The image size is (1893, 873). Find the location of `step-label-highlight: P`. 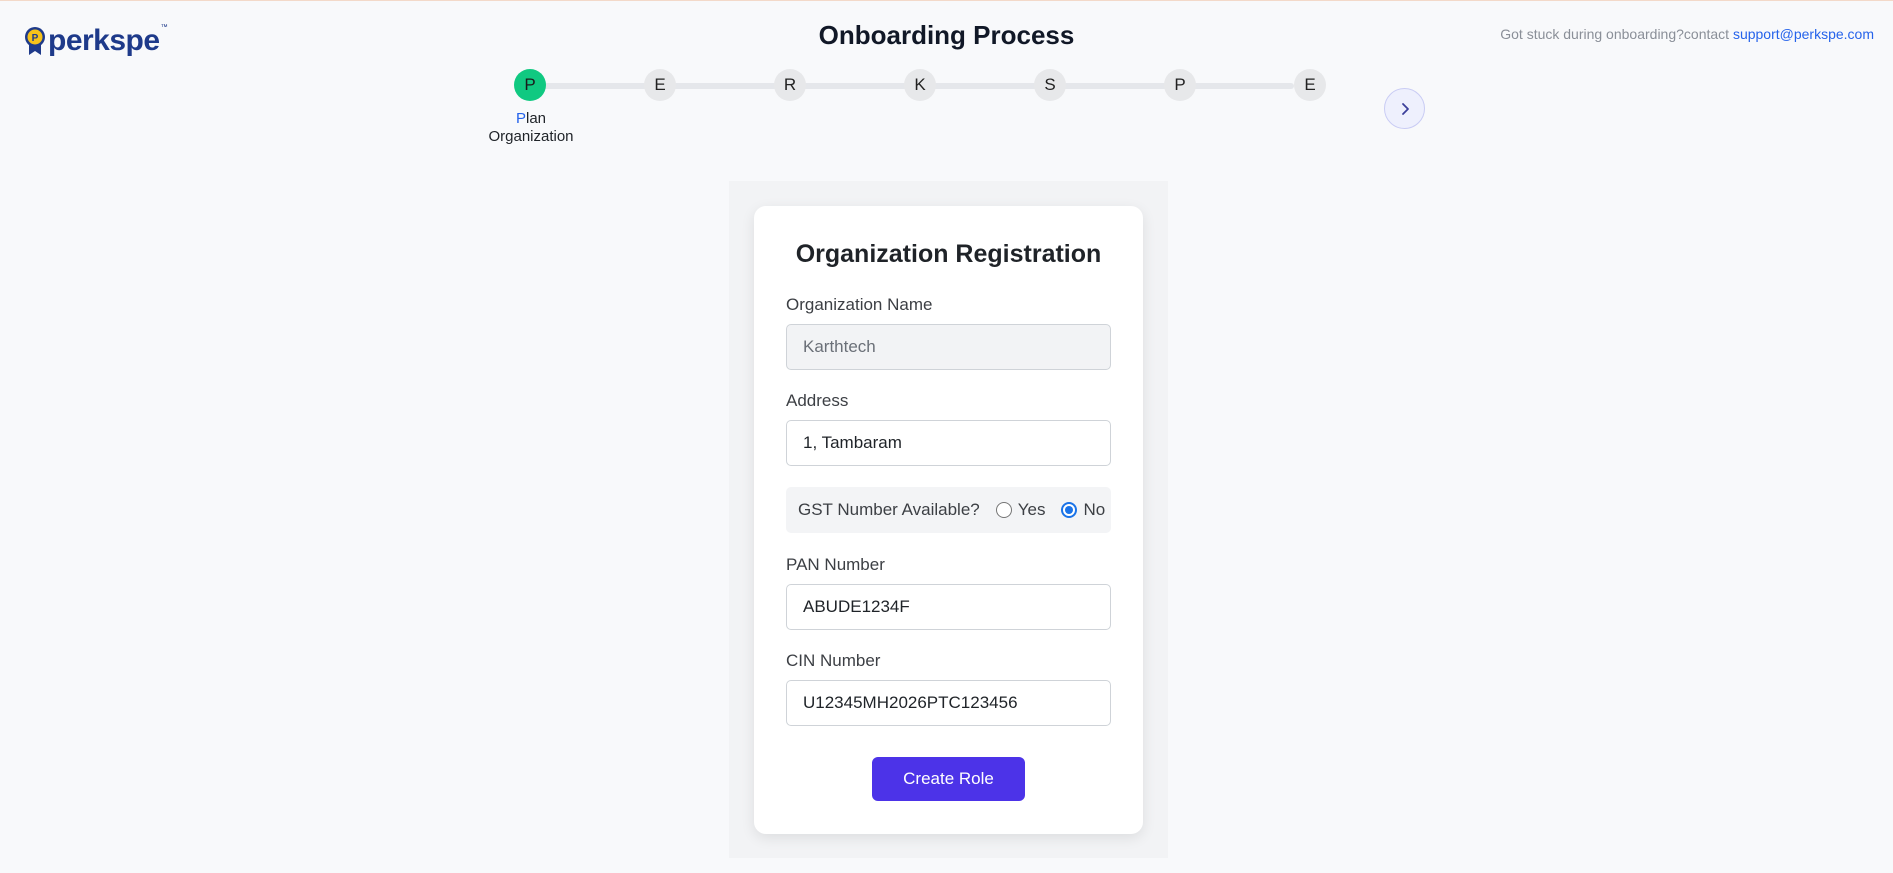

step-label-highlight: P is located at coordinates (520, 118).